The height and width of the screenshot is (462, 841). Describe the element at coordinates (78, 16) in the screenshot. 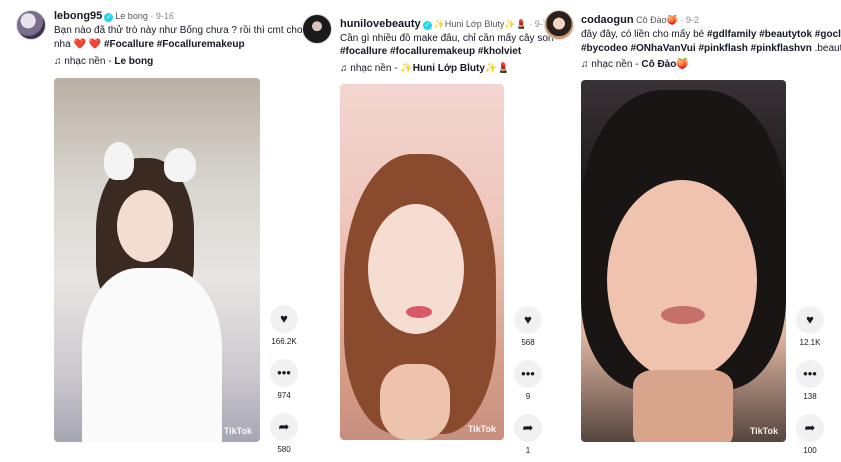

I see `username-link: lebong95` at that location.